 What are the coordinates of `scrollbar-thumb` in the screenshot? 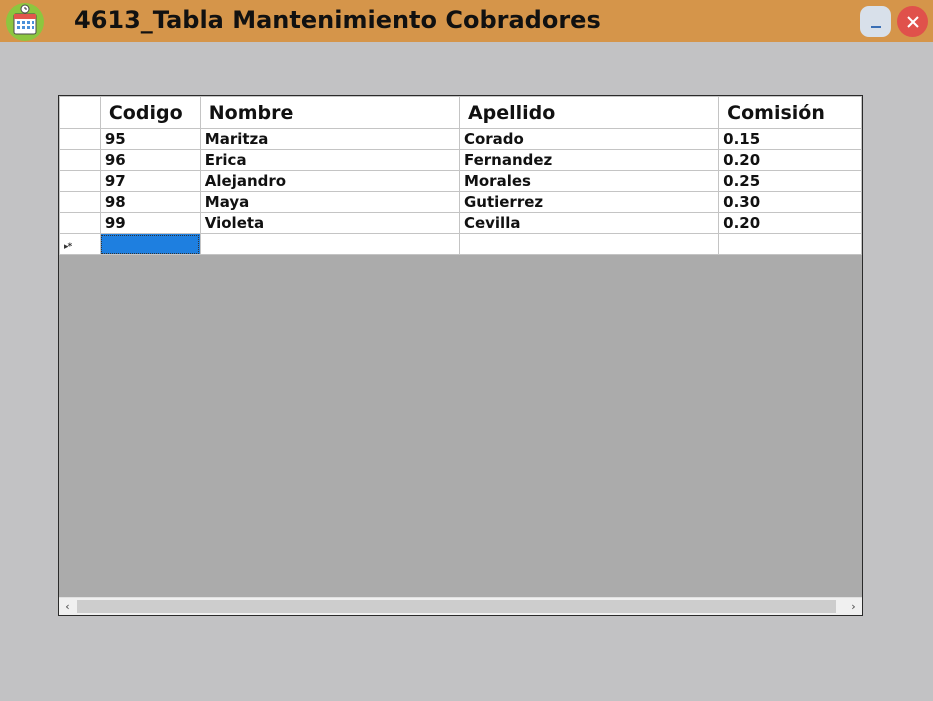 It's located at (456, 606).